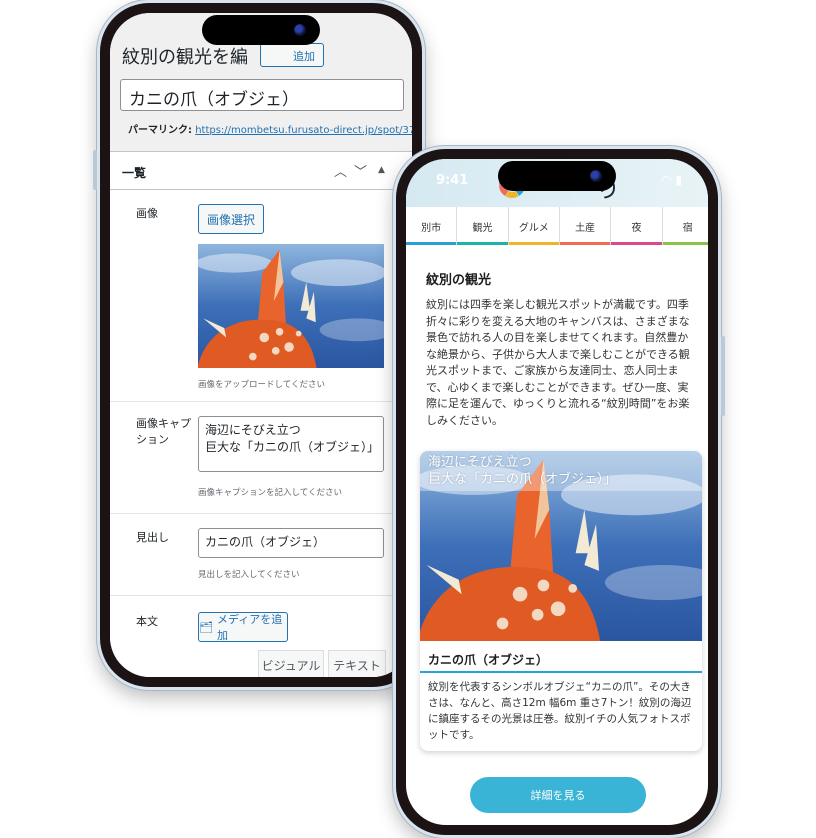 The width and height of the screenshot is (816, 838). I want to click on nav-label: 夜, so click(636, 228).